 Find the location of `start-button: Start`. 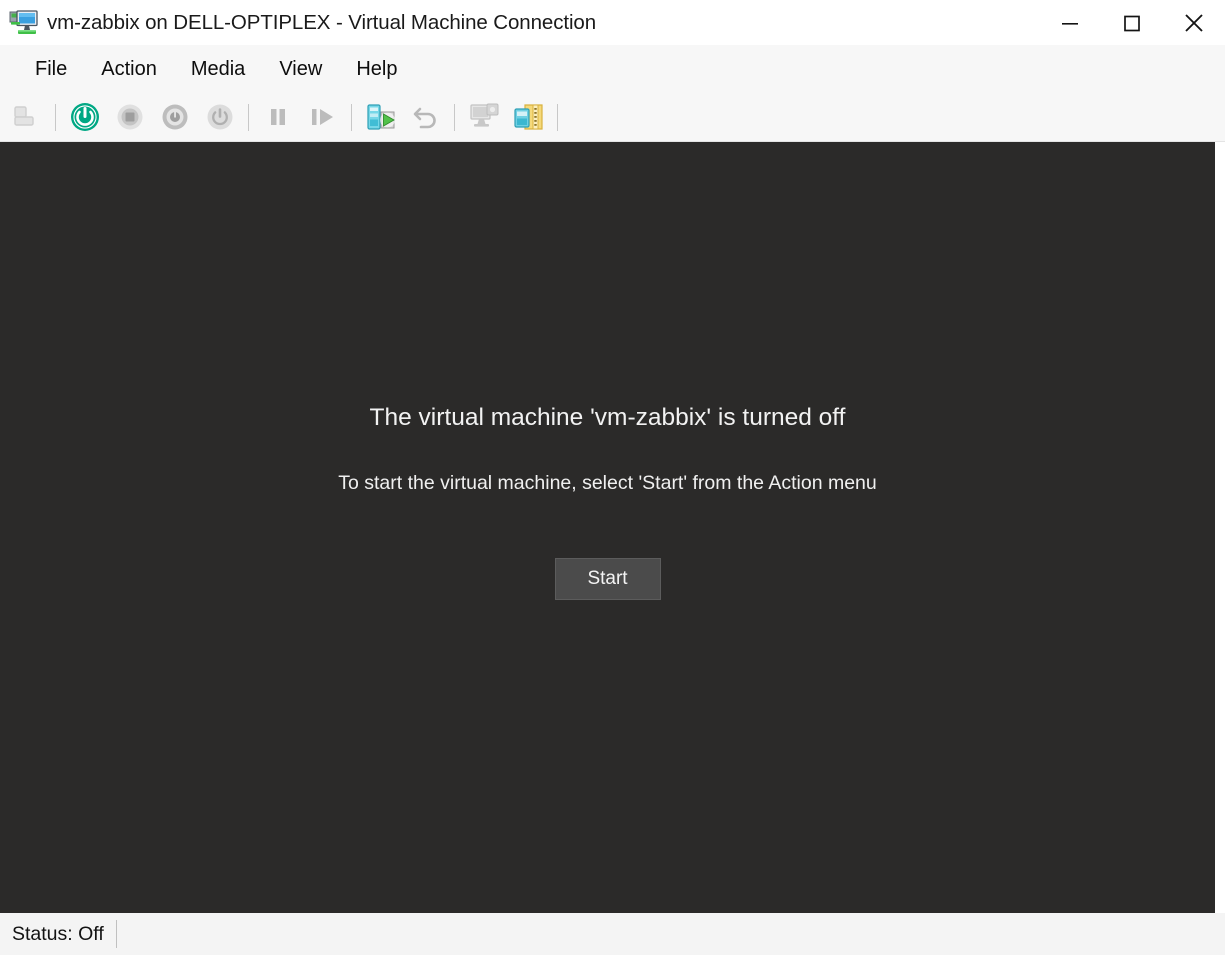

start-button: Start is located at coordinates (607, 579).